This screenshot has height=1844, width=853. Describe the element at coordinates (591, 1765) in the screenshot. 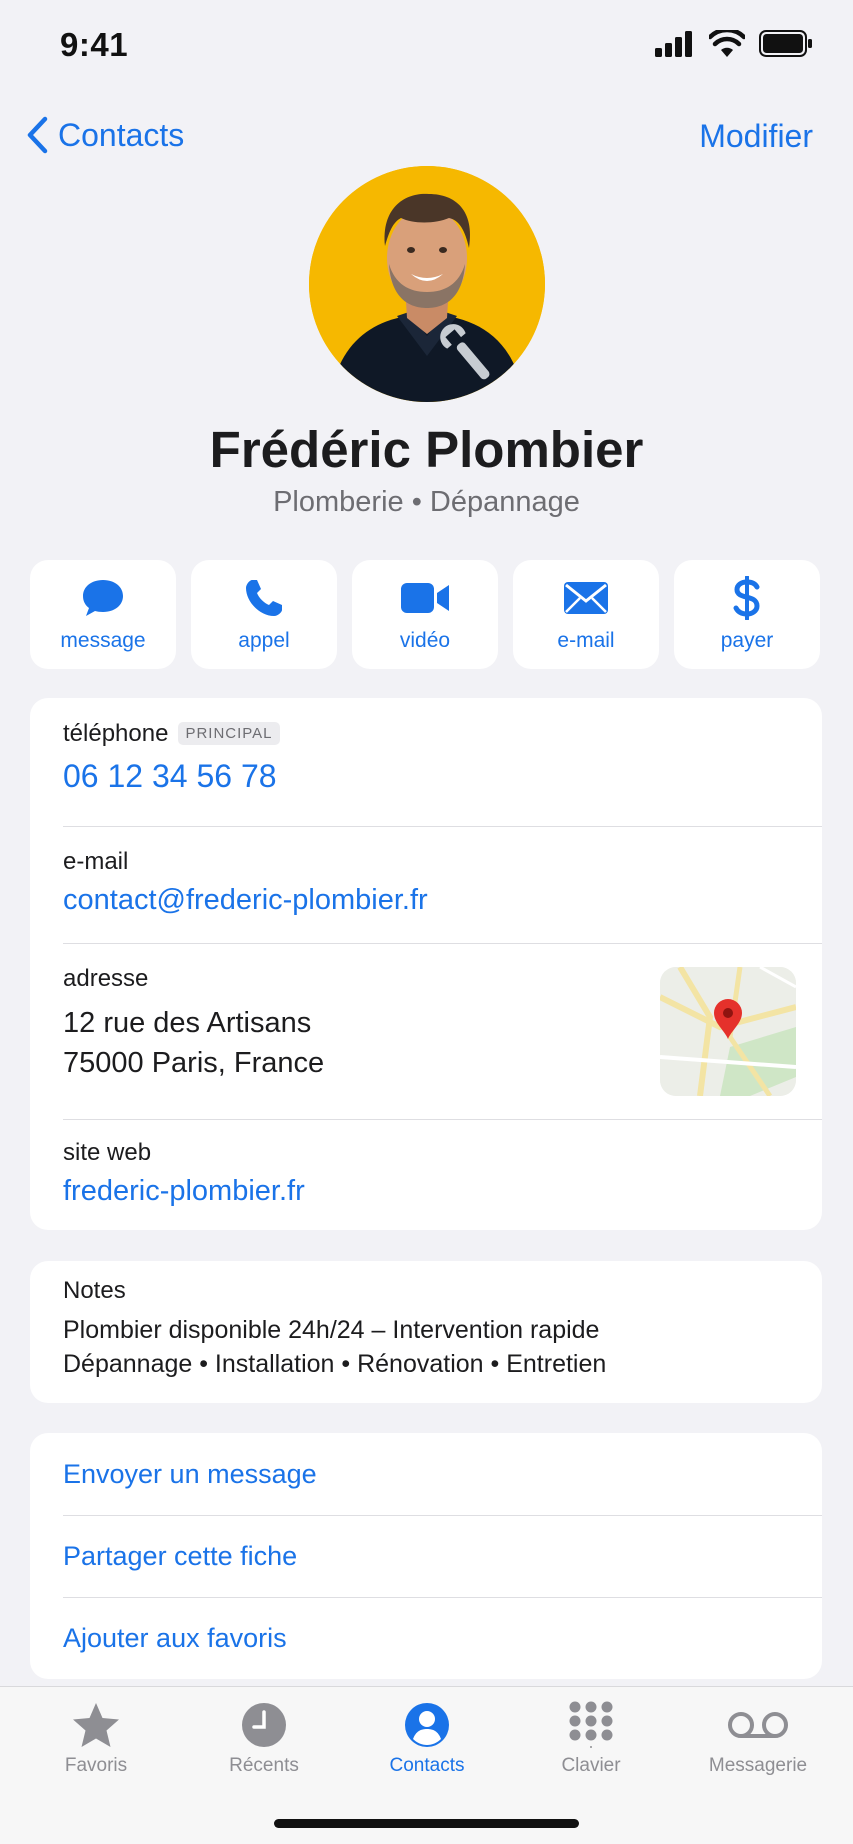

I see `tab-label-clavier: Clavier` at that location.